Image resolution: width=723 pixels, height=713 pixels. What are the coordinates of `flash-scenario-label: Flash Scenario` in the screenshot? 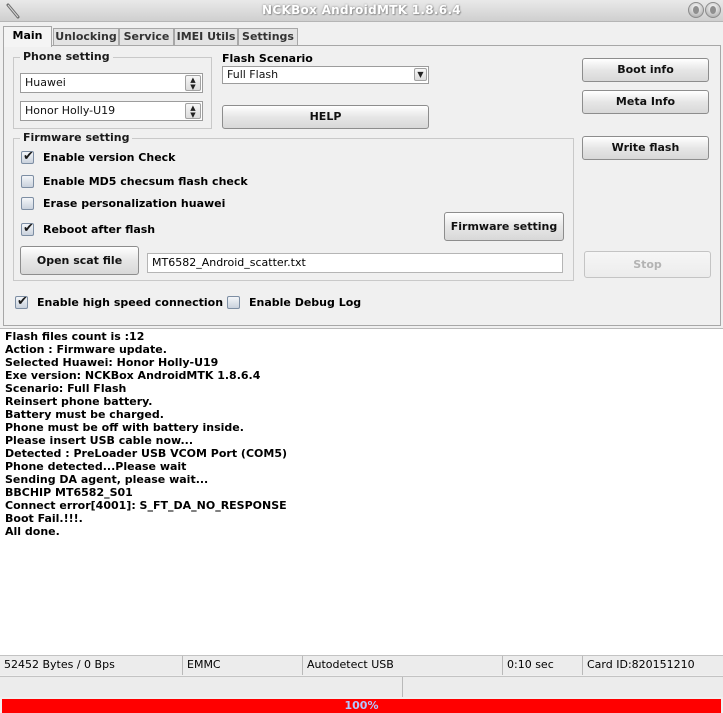 It's located at (267, 58).